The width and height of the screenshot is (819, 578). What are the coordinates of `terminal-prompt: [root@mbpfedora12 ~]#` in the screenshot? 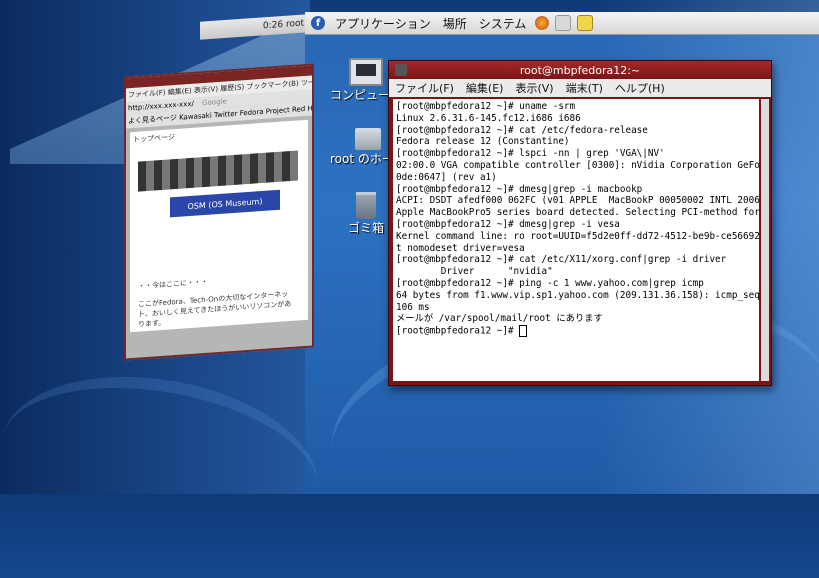 It's located at (458, 331).